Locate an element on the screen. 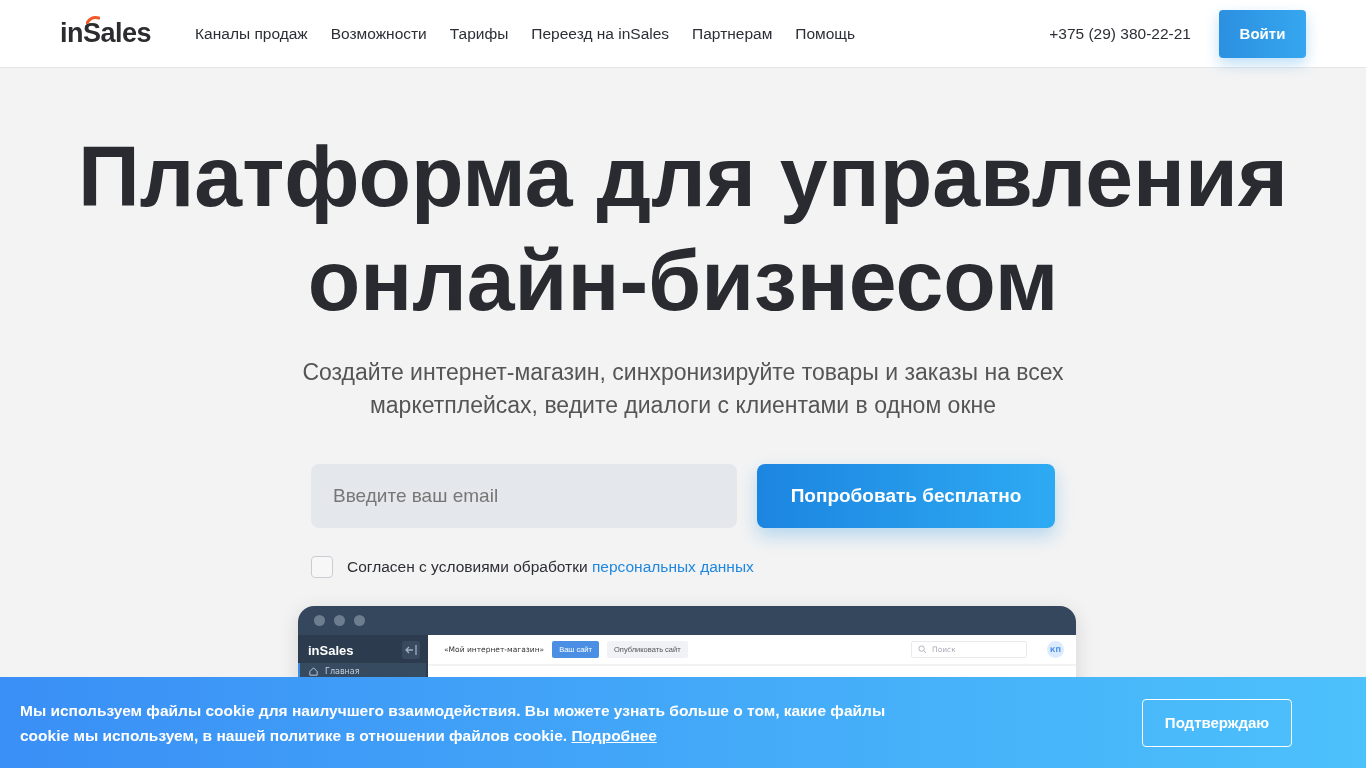  cookie-text: Мы используем файлы cookie для наилучшего взаимодействия. Вы можете узнать больше о том, какие файлы cookie мы используем, в нашей политике в отношении файлов cookie. Подробнее is located at coordinates (453, 723).